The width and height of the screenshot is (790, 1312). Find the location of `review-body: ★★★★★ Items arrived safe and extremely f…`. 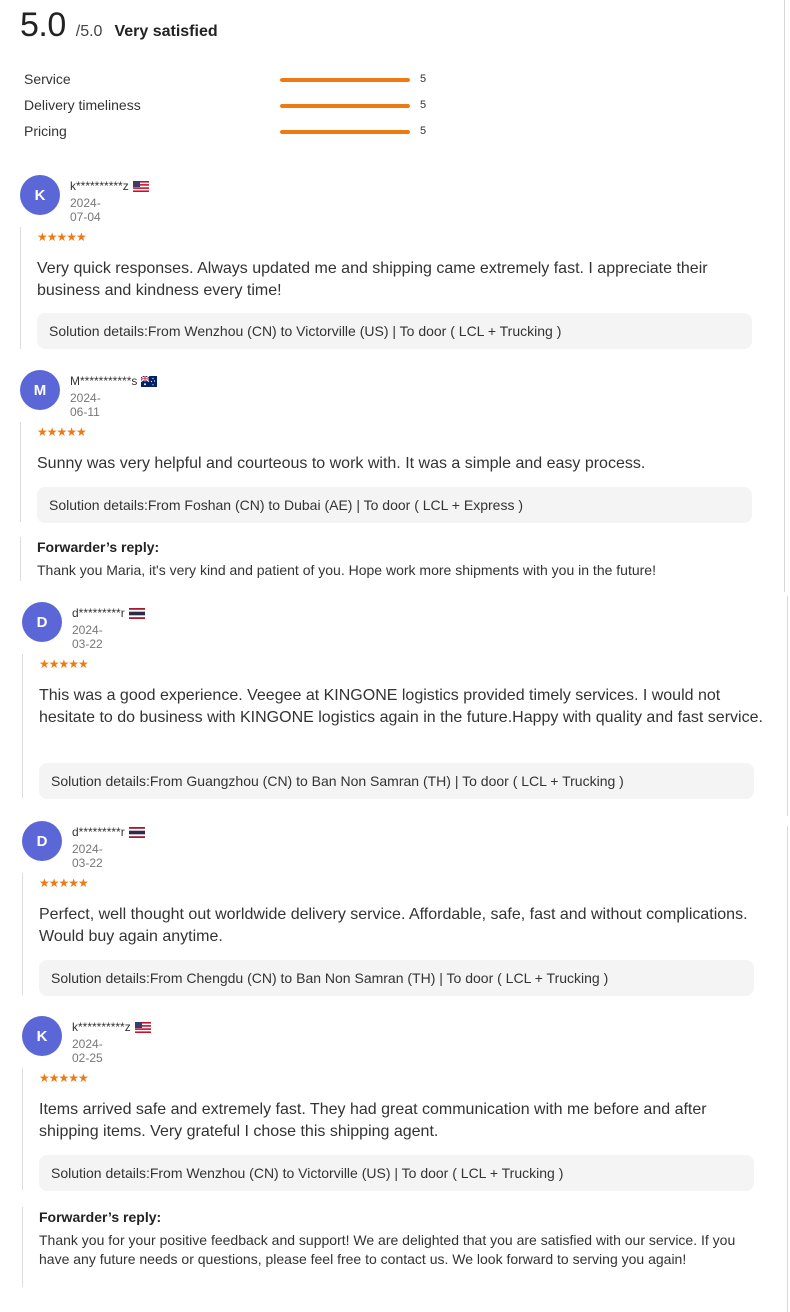

review-body: ★★★★★ Items arrived safe and extremely f… is located at coordinates (394, 1129).